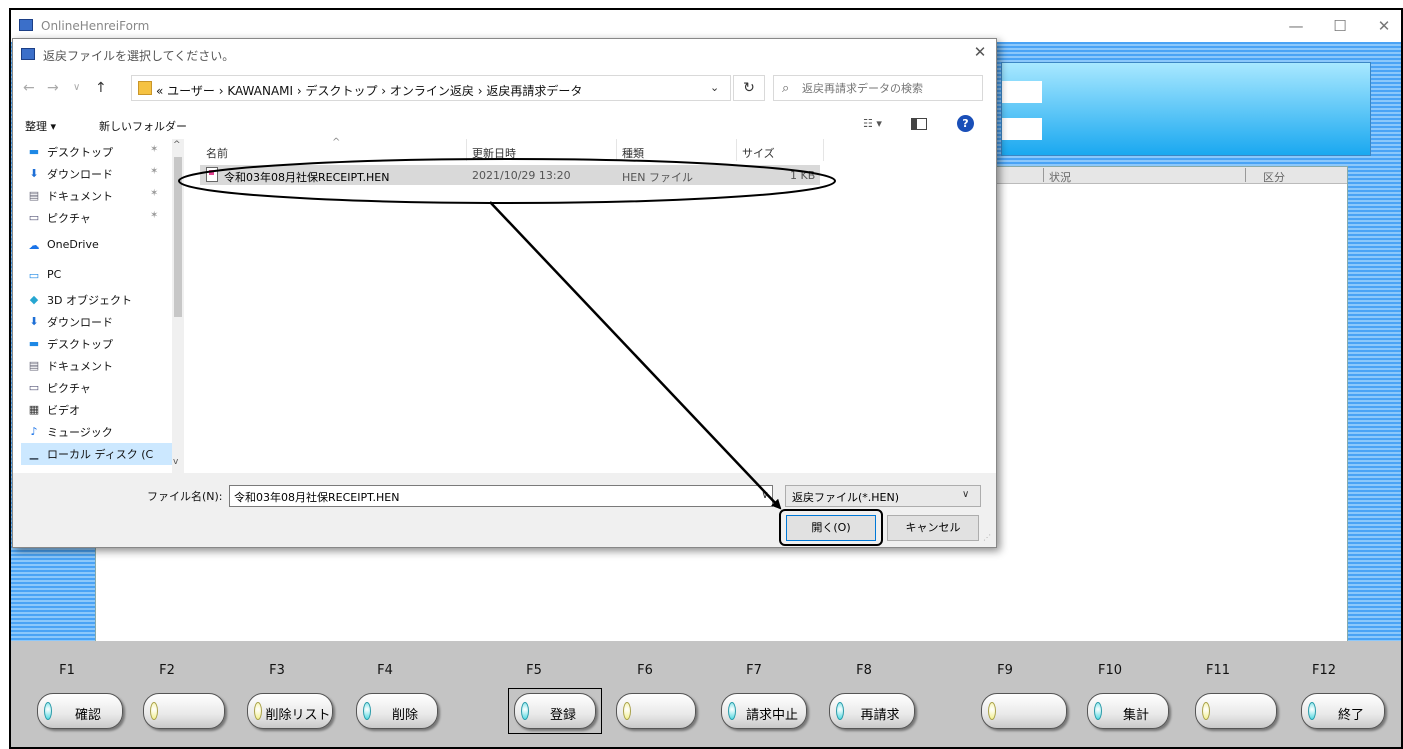 The width and height of the screenshot is (1403, 749). I want to click on function-key-label: F8, so click(864, 670).